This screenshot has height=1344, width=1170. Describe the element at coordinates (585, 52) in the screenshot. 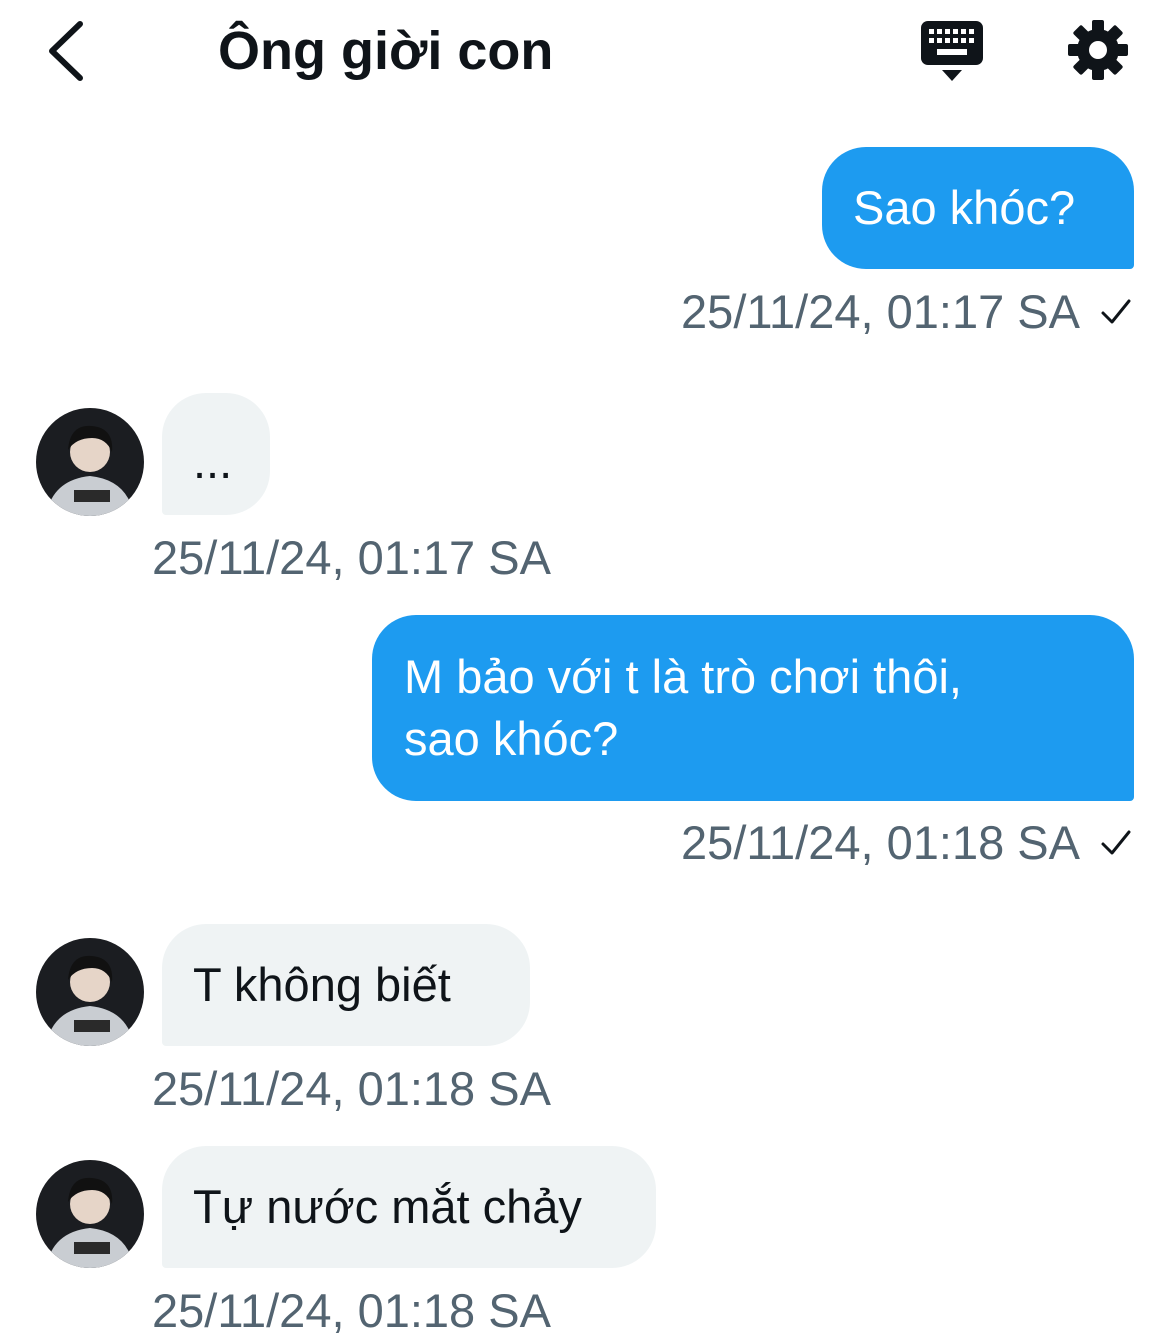

I see `conversation-header: Ông giời con` at that location.